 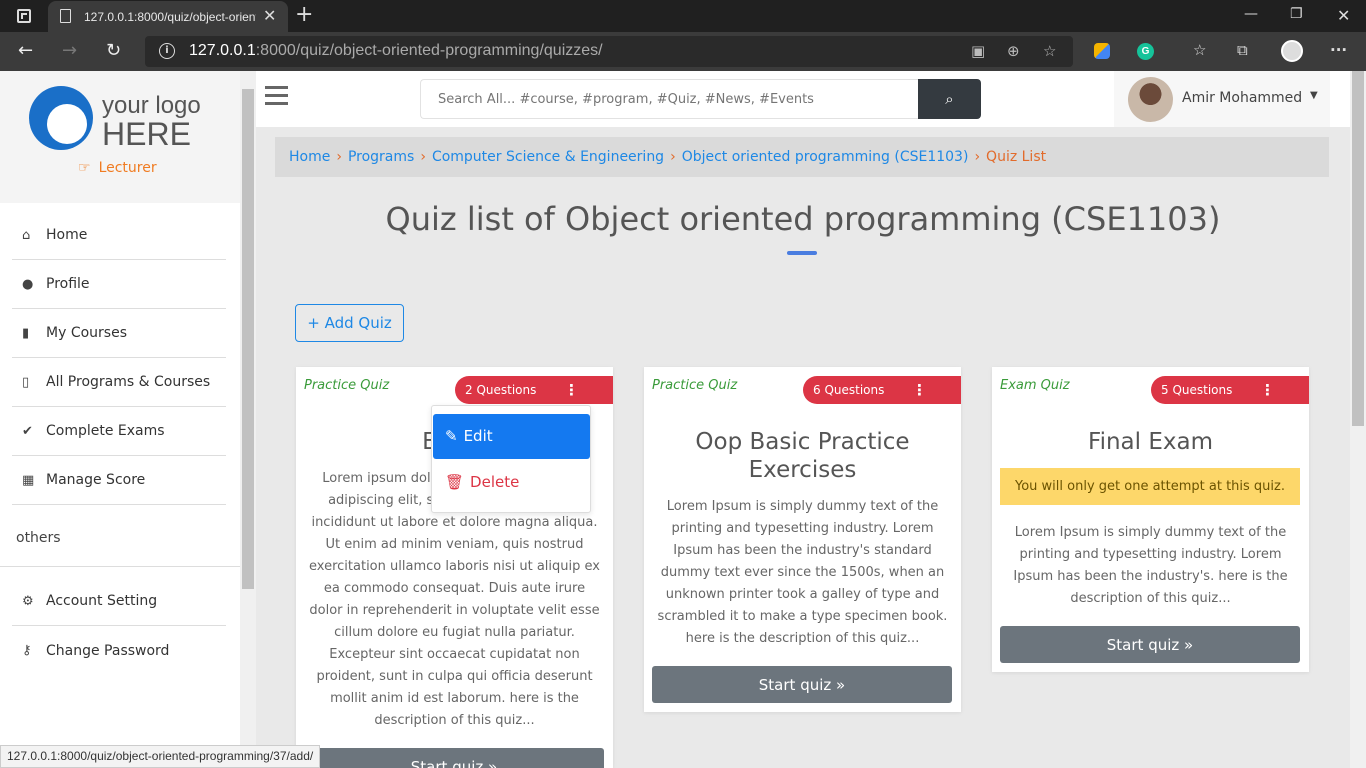 I want to click on sidebar-scrollbar, so click(x=248, y=419).